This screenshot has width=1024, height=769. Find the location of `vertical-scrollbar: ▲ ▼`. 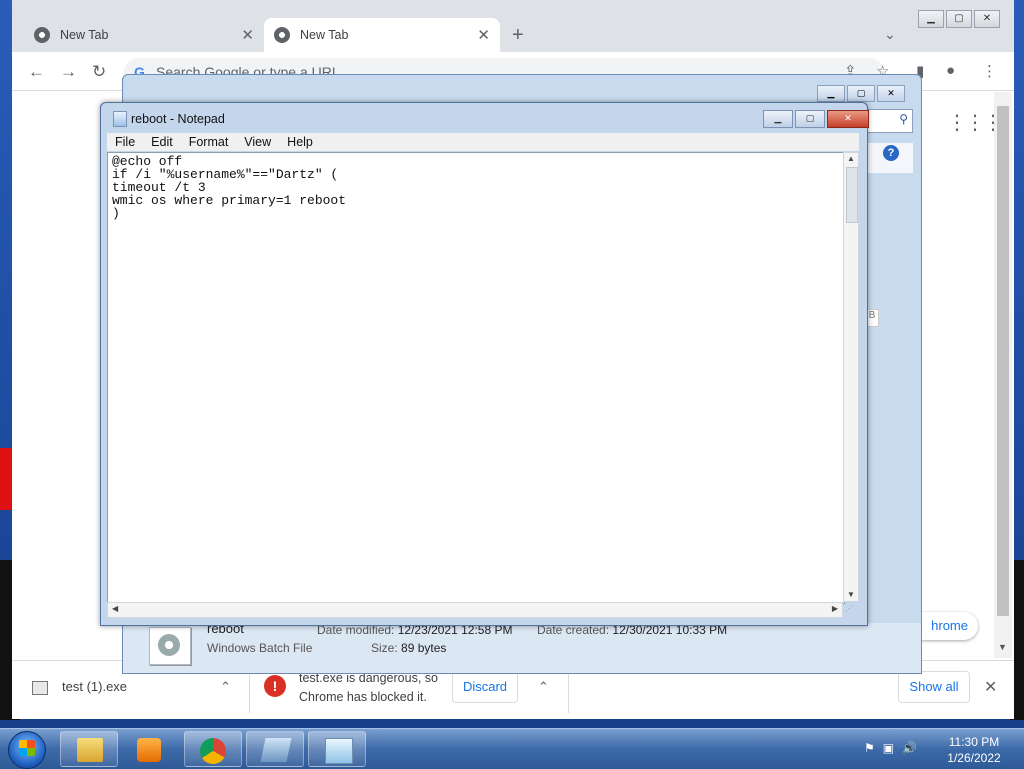

vertical-scrollbar: ▲ ▼ is located at coordinates (851, 377).